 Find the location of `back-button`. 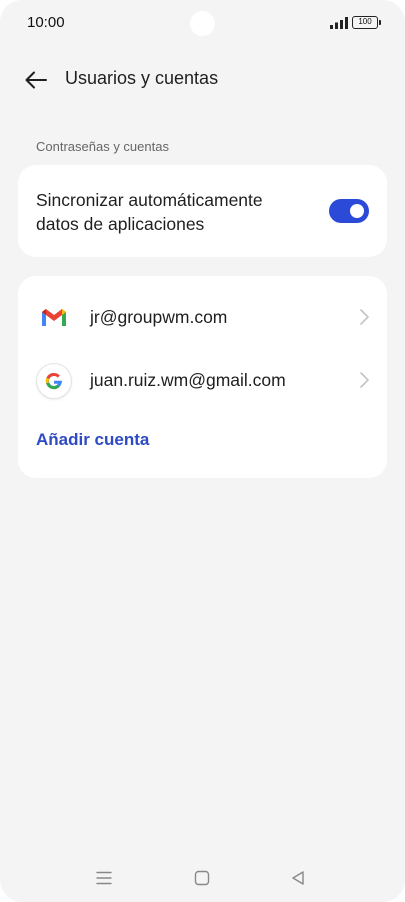

back-button is located at coordinates (36, 80).